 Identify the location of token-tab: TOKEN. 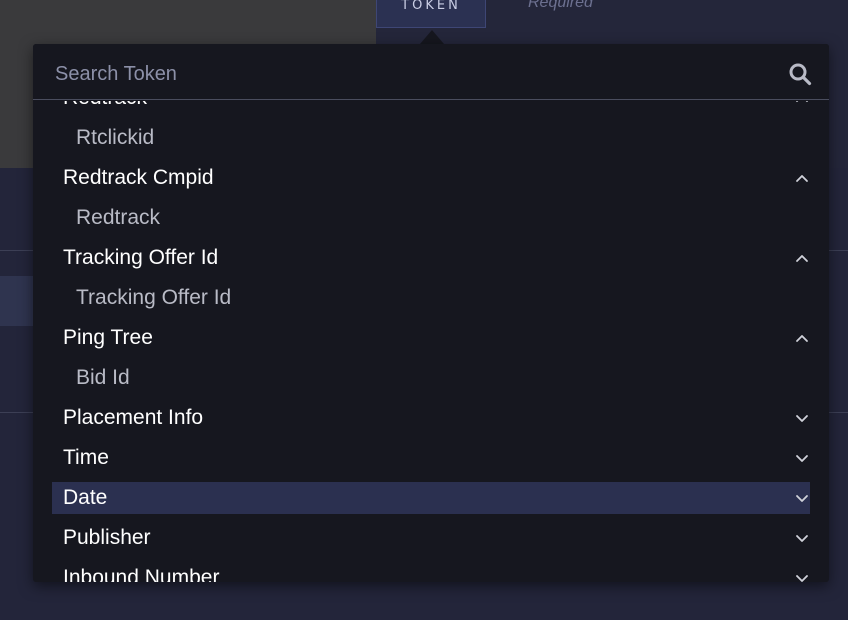
(431, 14).